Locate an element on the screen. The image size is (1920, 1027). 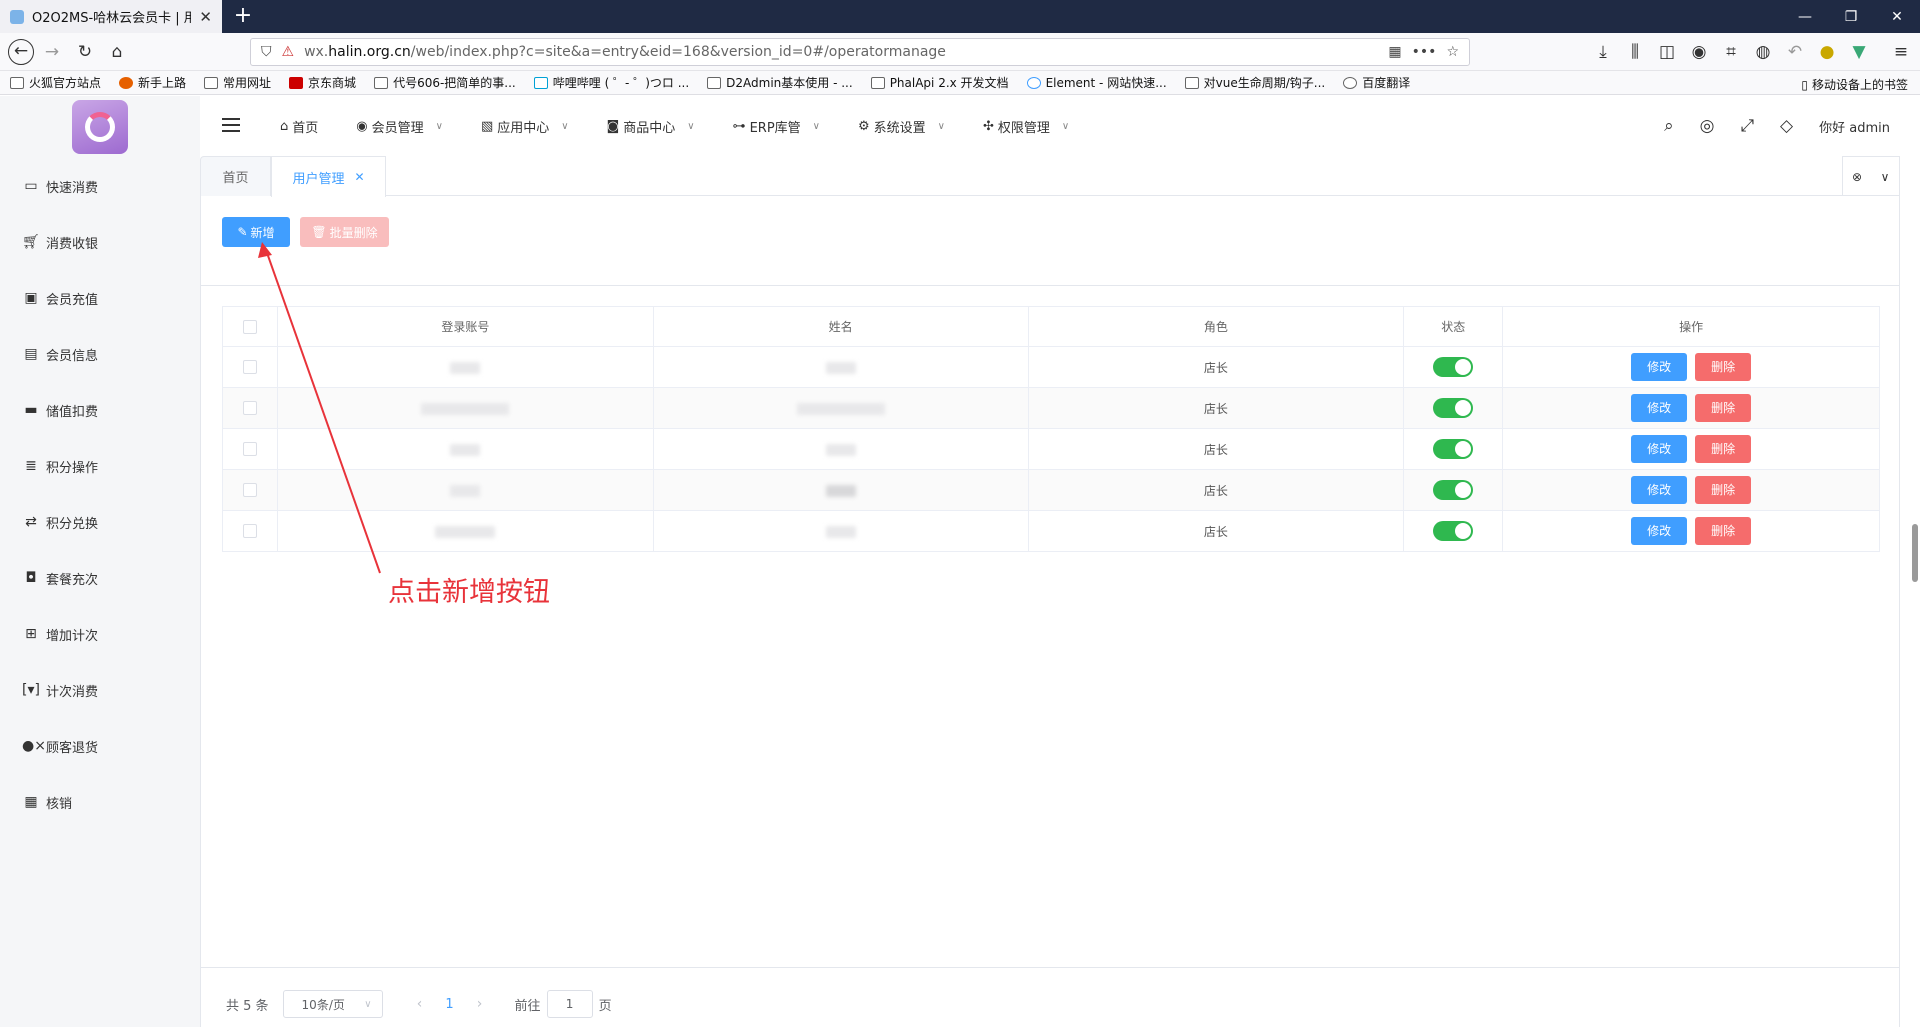
topnav-erp: ⊶ ERP库管 ∨ is located at coordinates (776, 126).